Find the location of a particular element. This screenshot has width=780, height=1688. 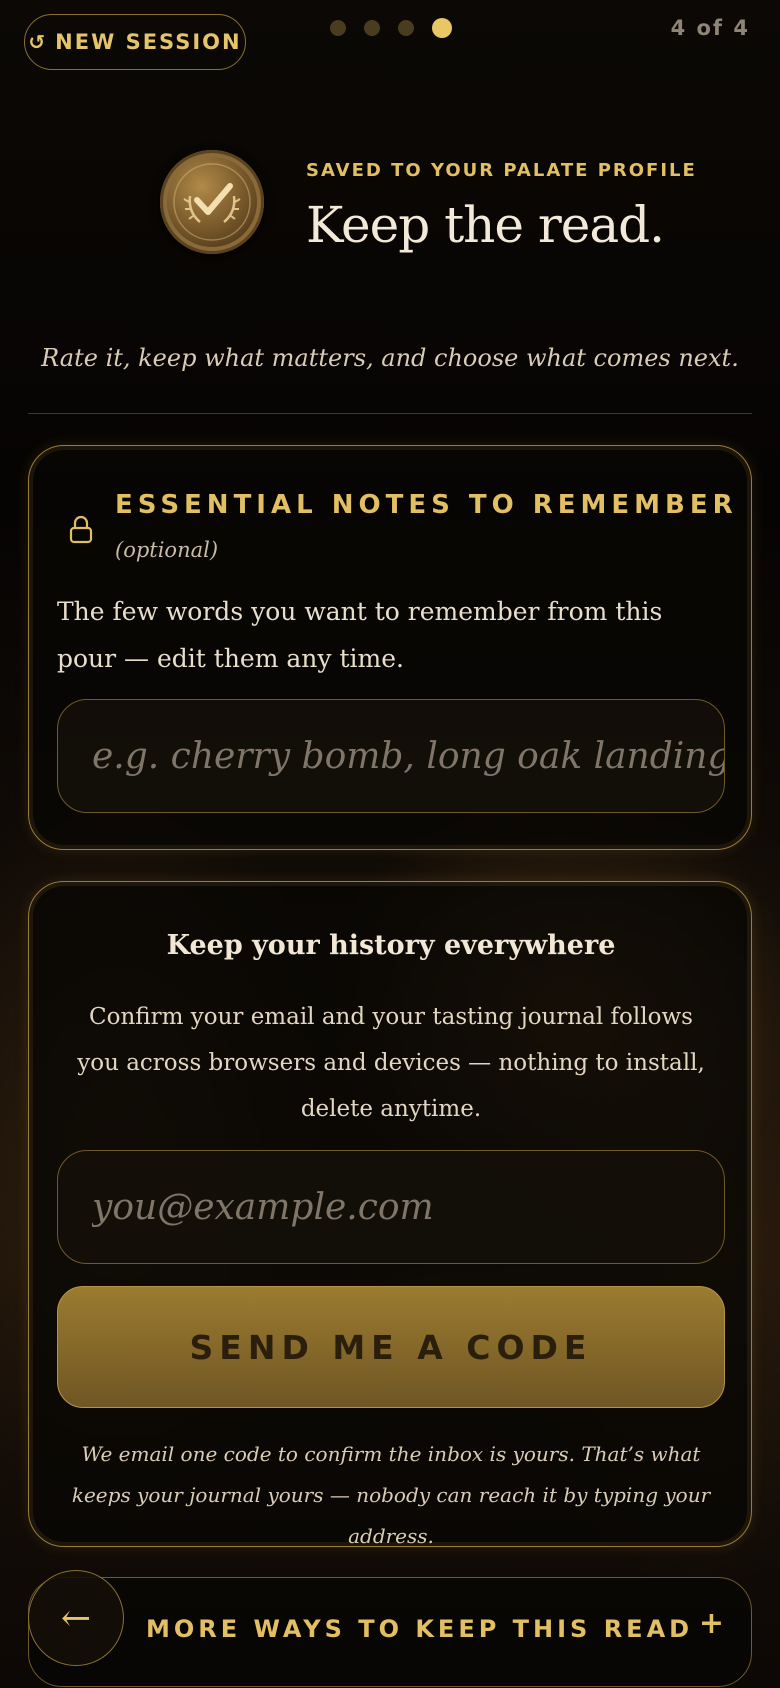

checkmark-medal-icon is located at coordinates (212, 202).